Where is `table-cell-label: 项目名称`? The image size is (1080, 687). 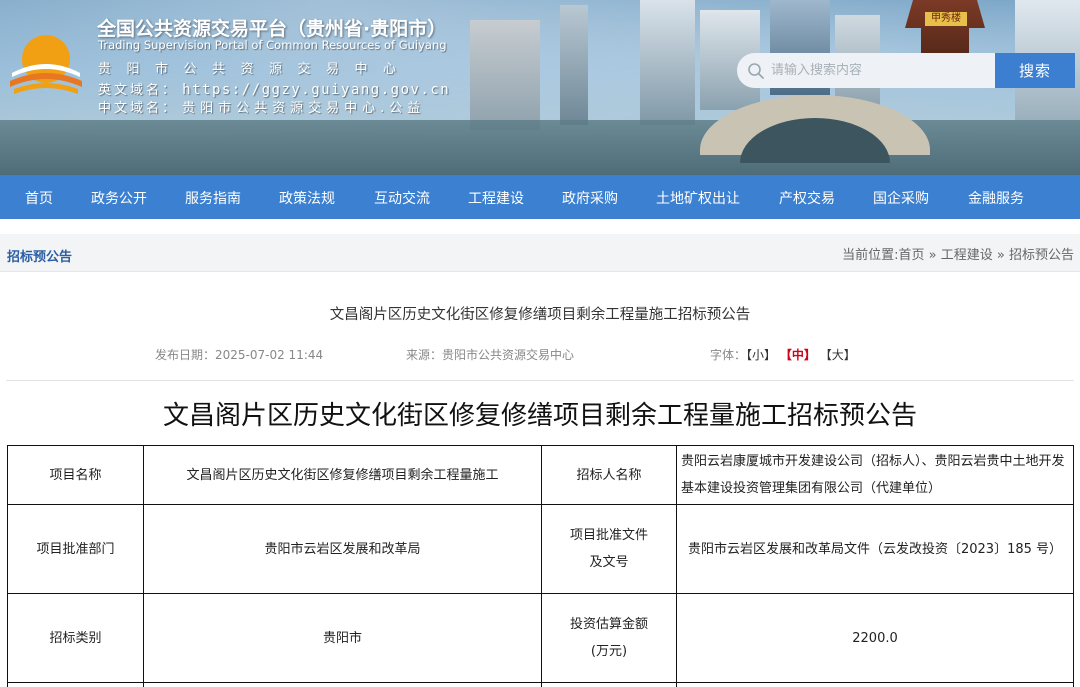 table-cell-label: 项目名称 is located at coordinates (75, 475).